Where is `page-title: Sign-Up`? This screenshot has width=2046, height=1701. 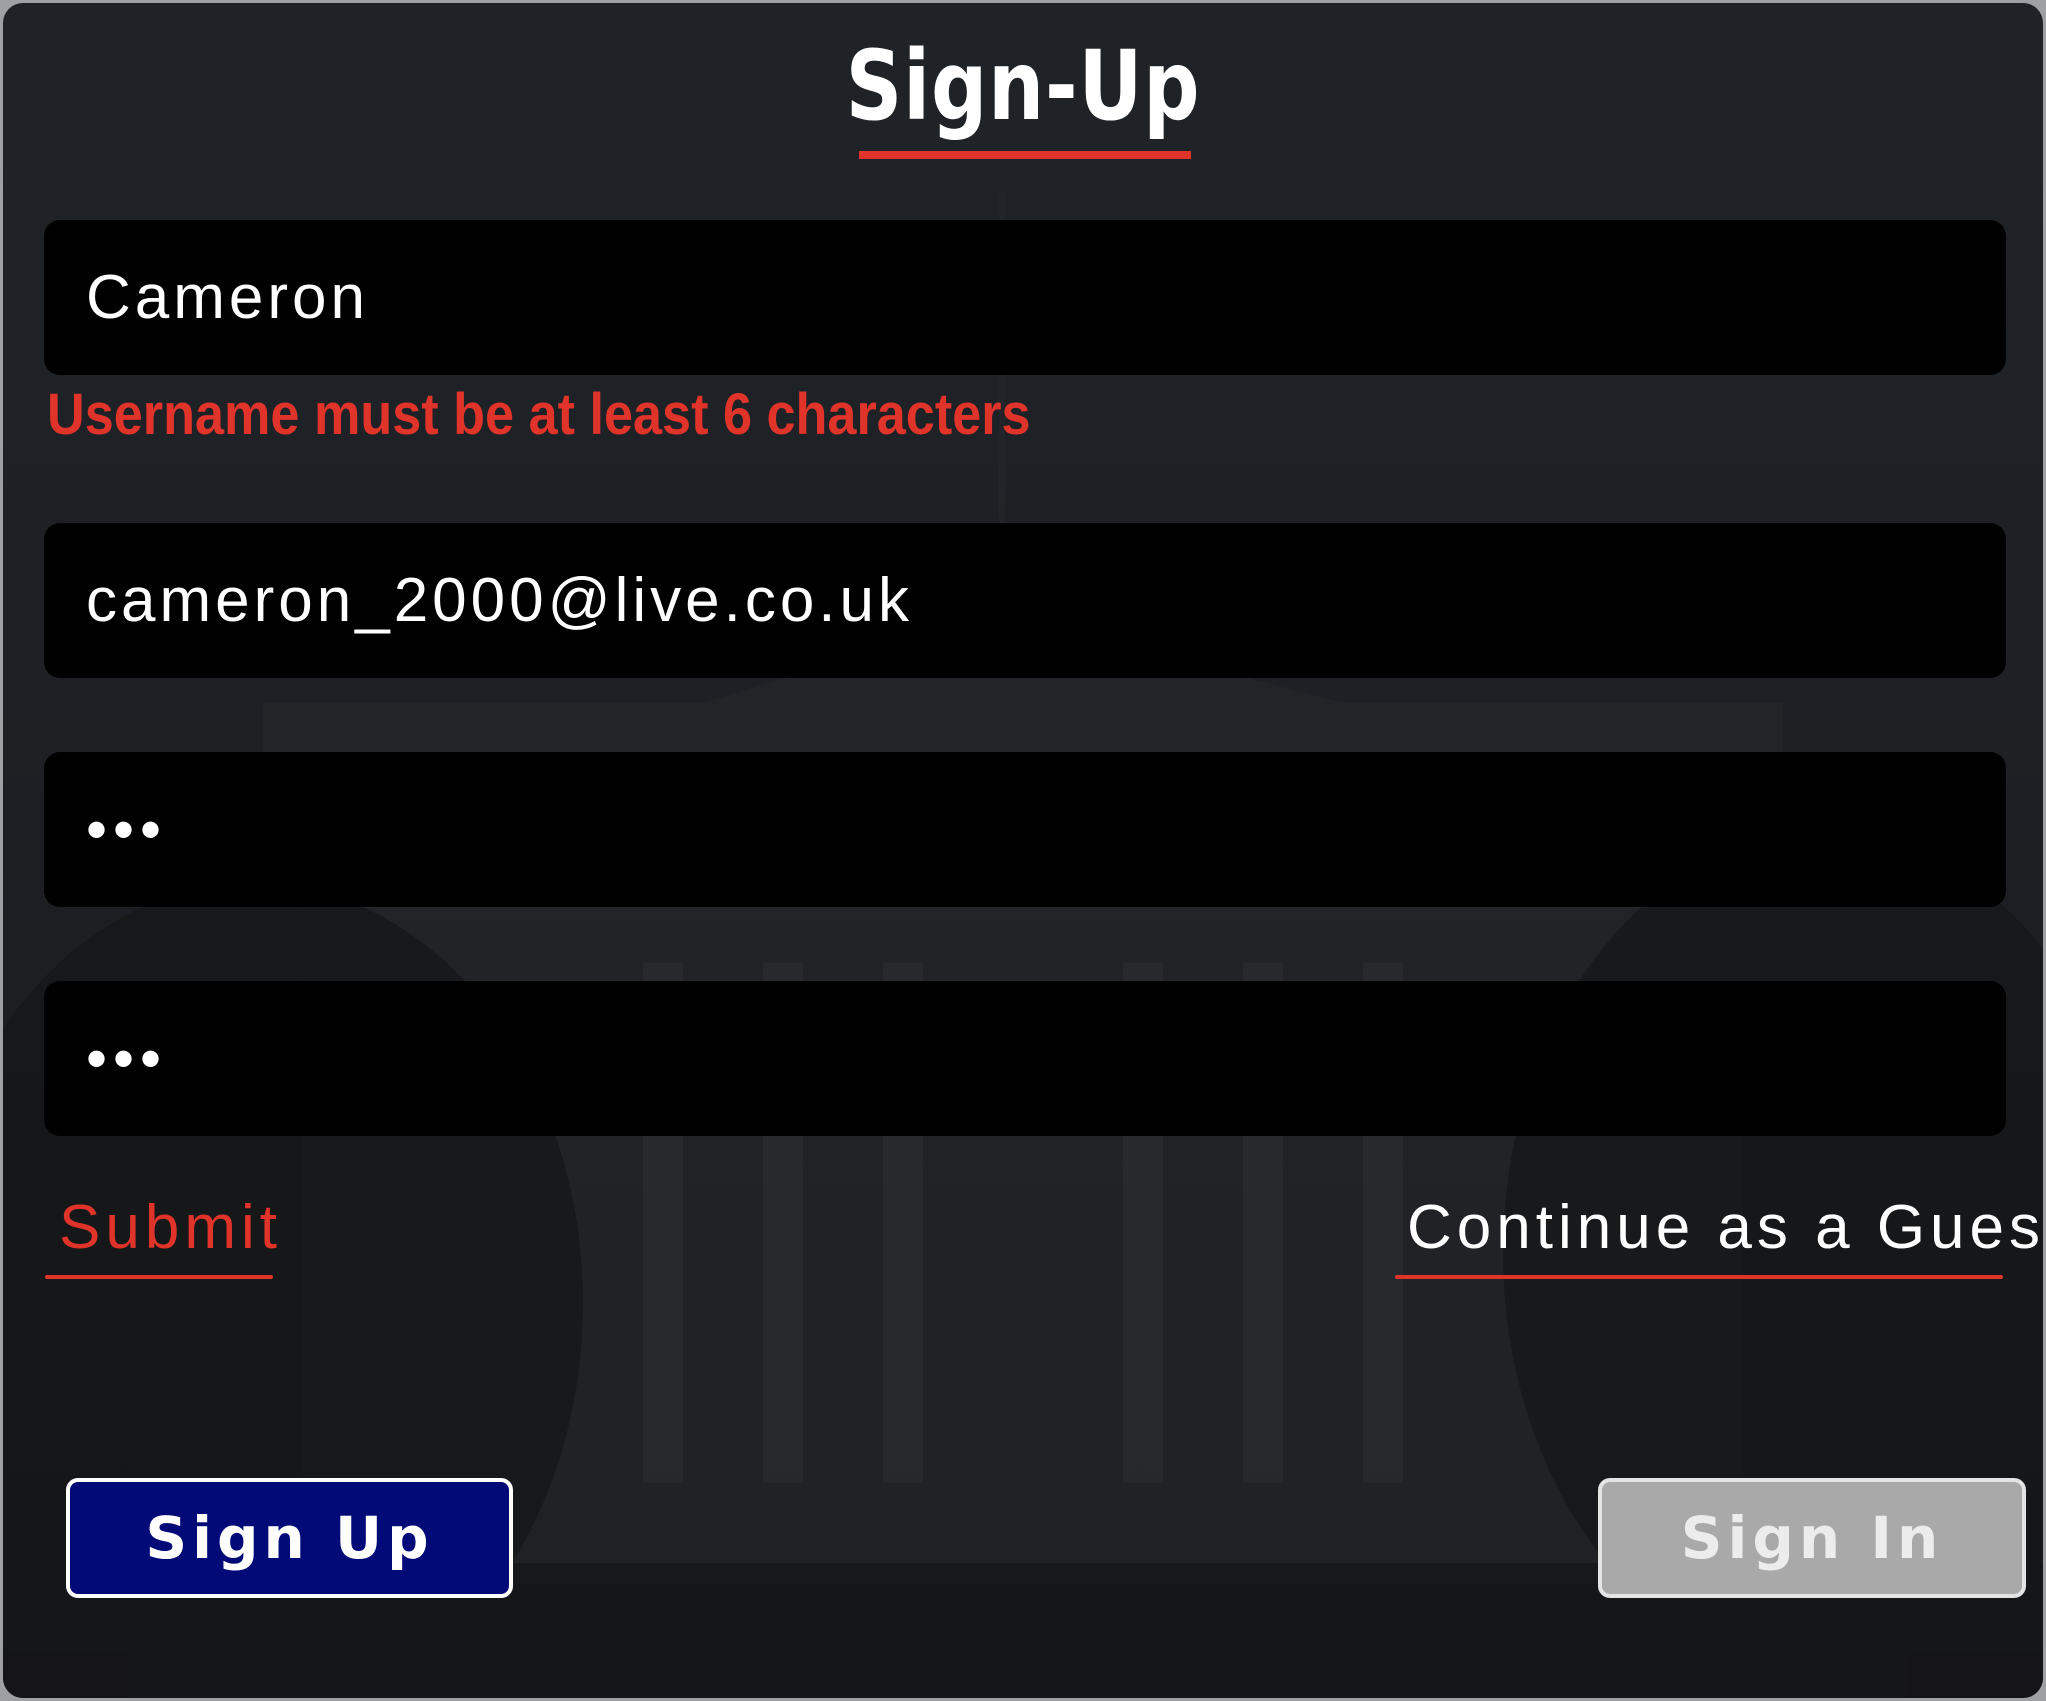 page-title: Sign-Up is located at coordinates (1023, 86).